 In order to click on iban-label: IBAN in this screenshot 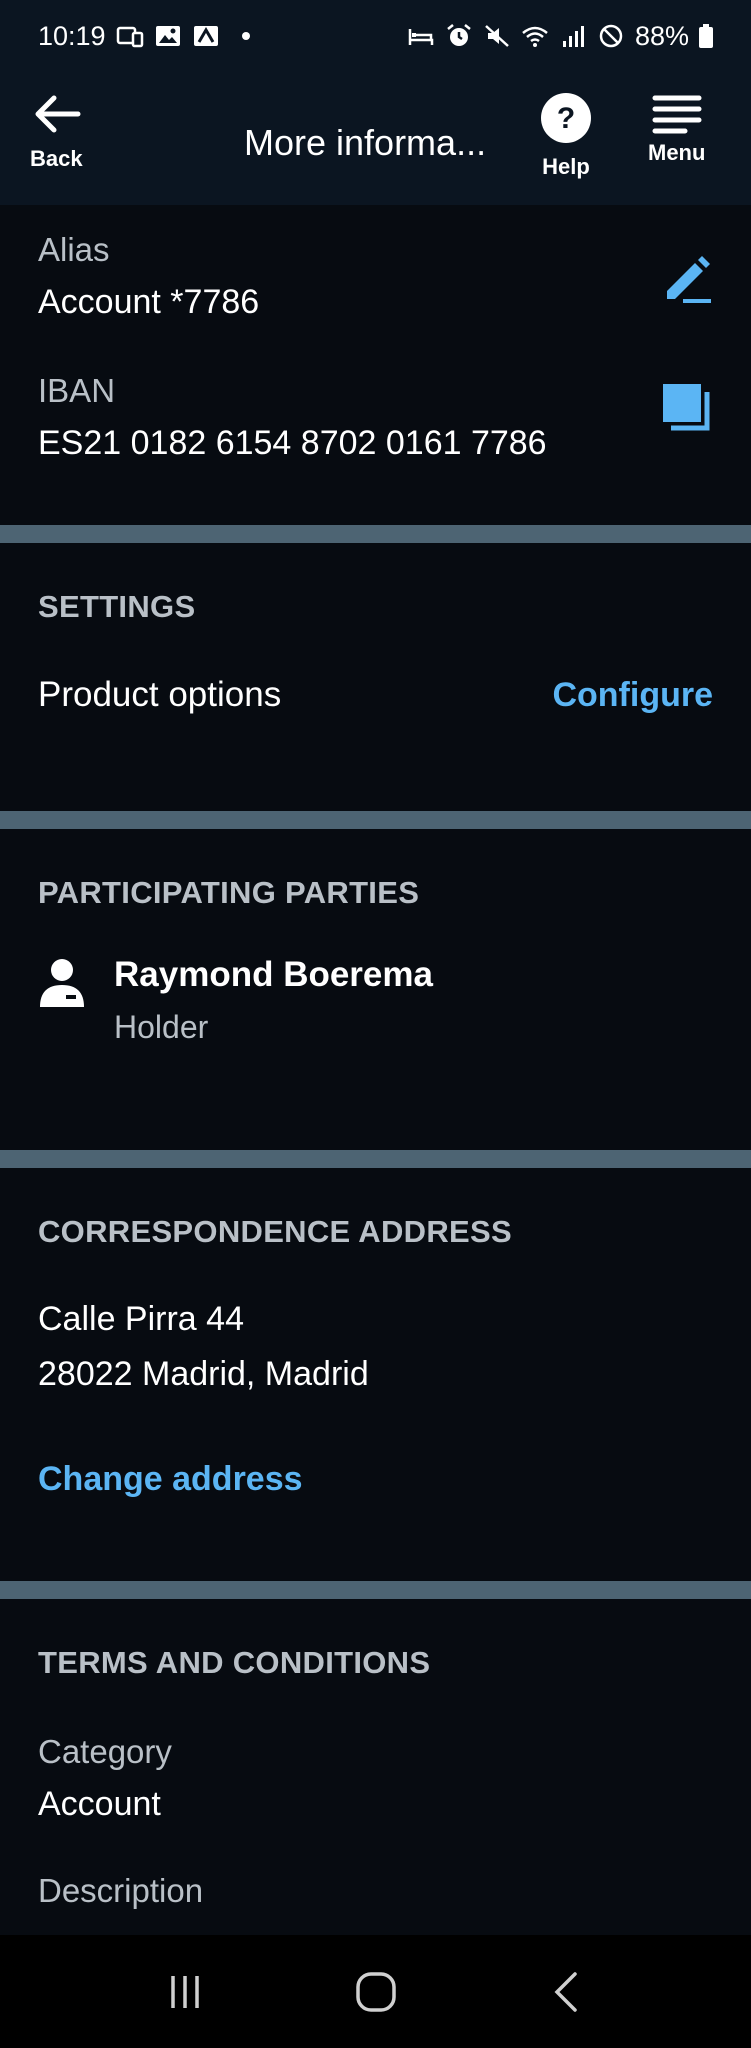, I will do `click(77, 390)`.